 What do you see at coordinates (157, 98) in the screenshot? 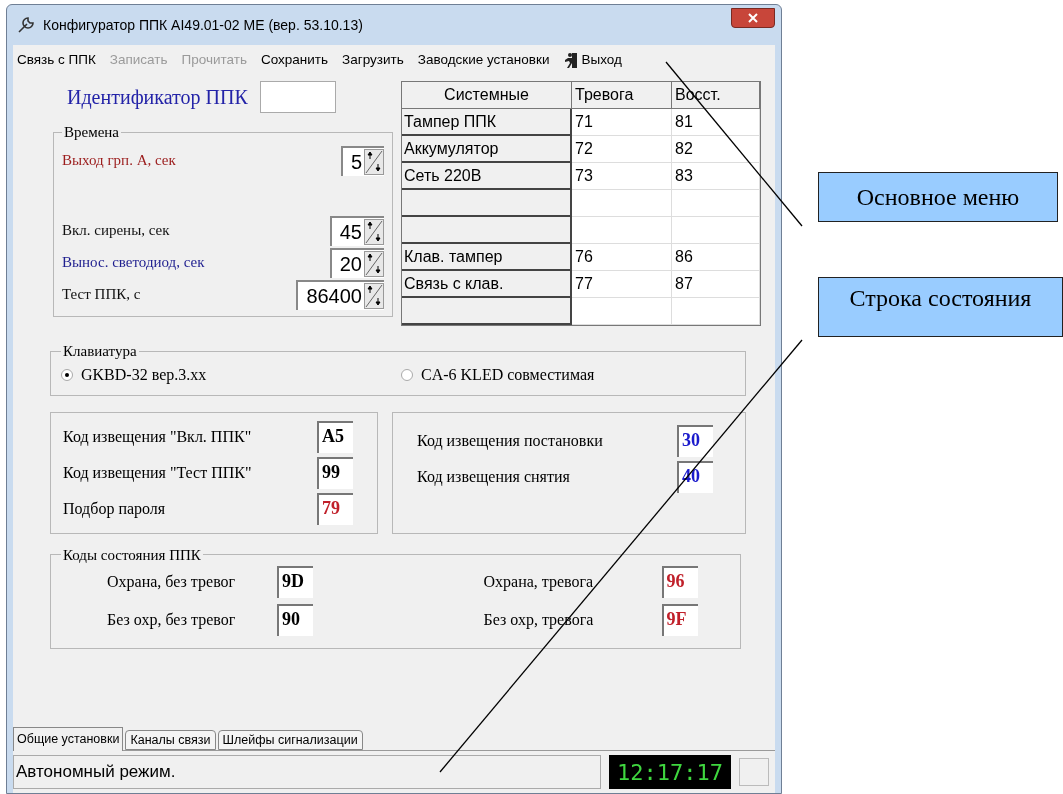
I see `field-label: Идентификатор ППК` at bounding box center [157, 98].